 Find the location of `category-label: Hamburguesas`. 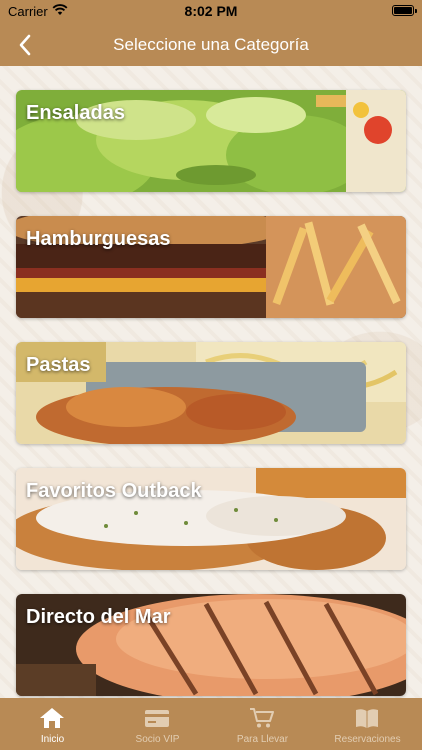

category-label: Hamburguesas is located at coordinates (98, 239).